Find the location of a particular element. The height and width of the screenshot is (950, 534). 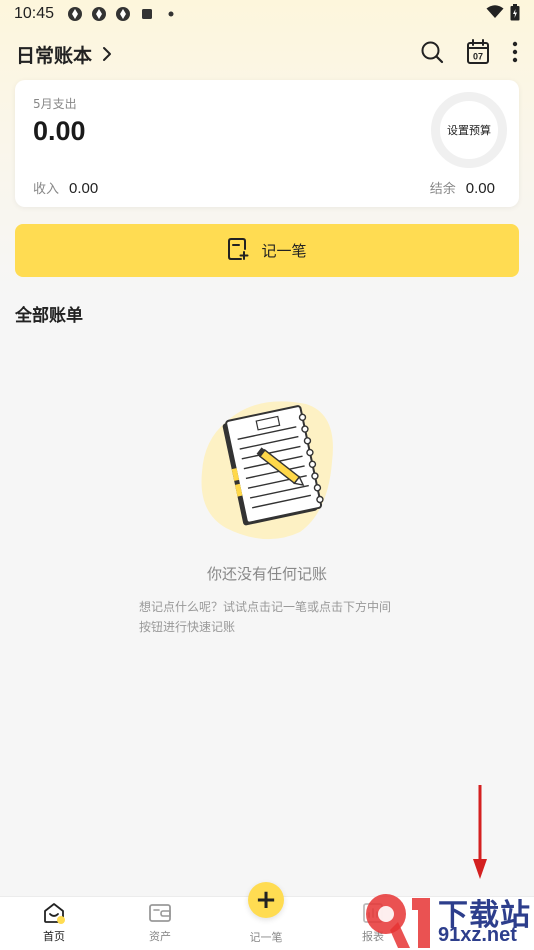

app-header: 日常账本 07 is located at coordinates (267, 54).